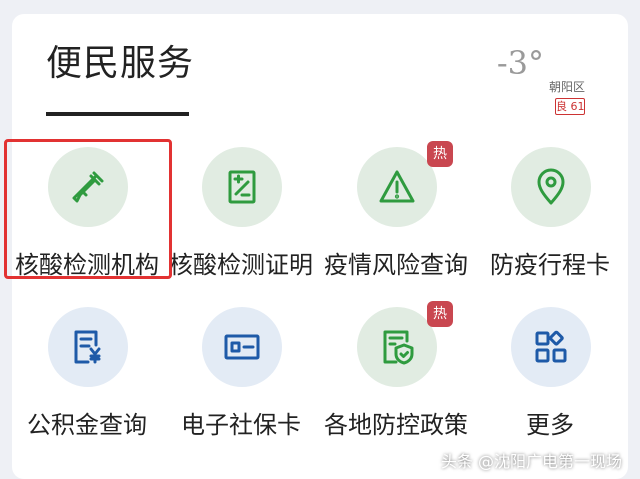 Image resolution: width=640 pixels, height=479 pixels. I want to click on highlight-box, so click(88, 209).